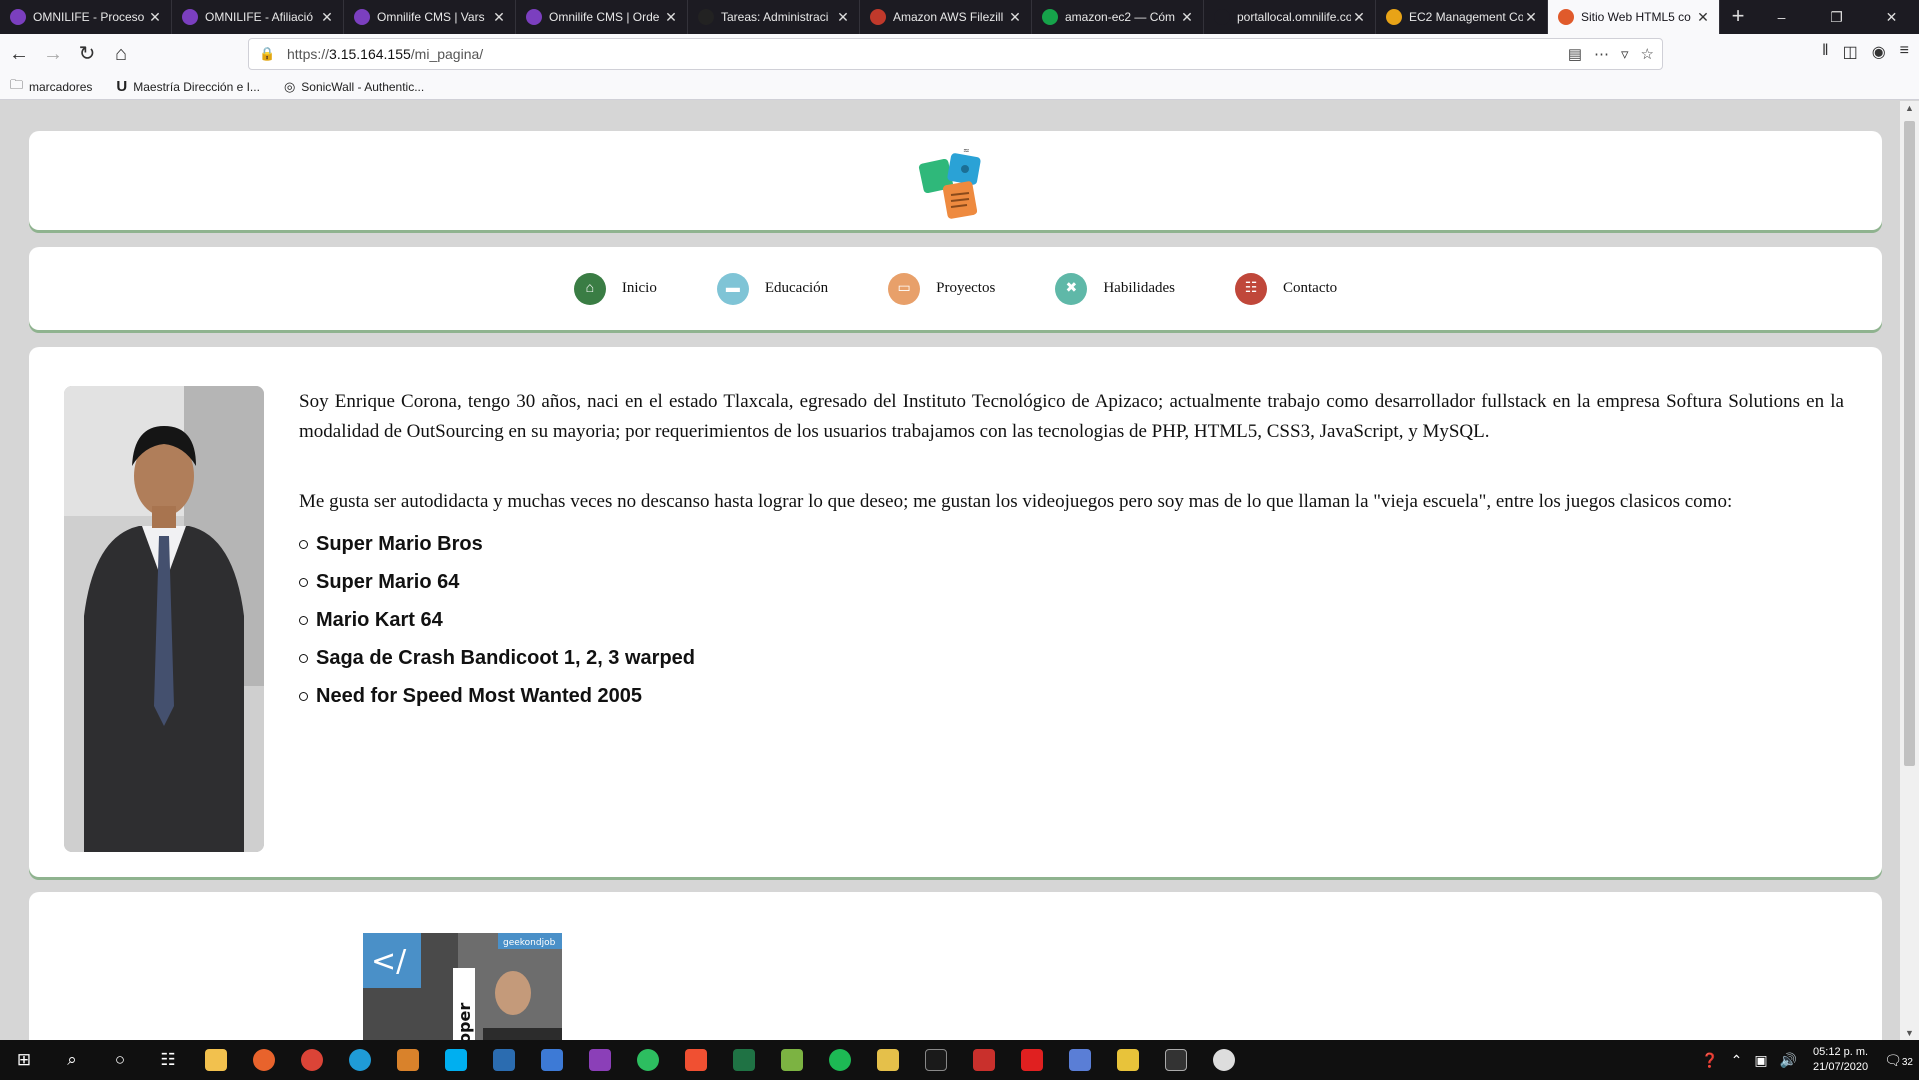  What do you see at coordinates (18, 17) in the screenshot?
I see `tab-favicon-icon` at bounding box center [18, 17].